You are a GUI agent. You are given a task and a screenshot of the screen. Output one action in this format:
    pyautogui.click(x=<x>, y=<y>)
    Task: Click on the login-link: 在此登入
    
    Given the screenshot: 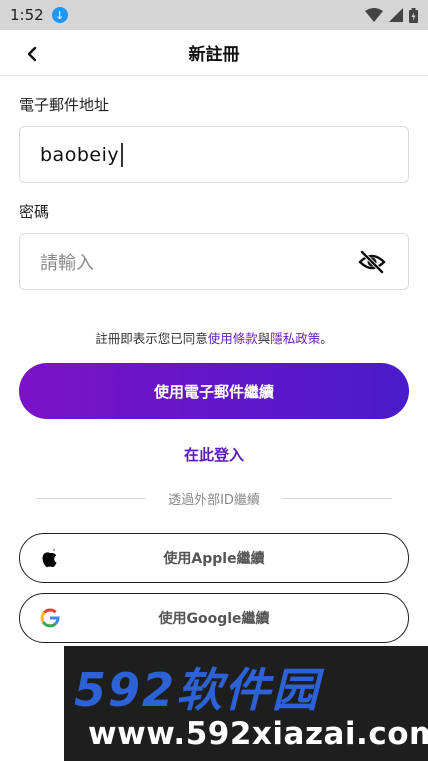 What is the action you would take?
    pyautogui.click(x=214, y=454)
    